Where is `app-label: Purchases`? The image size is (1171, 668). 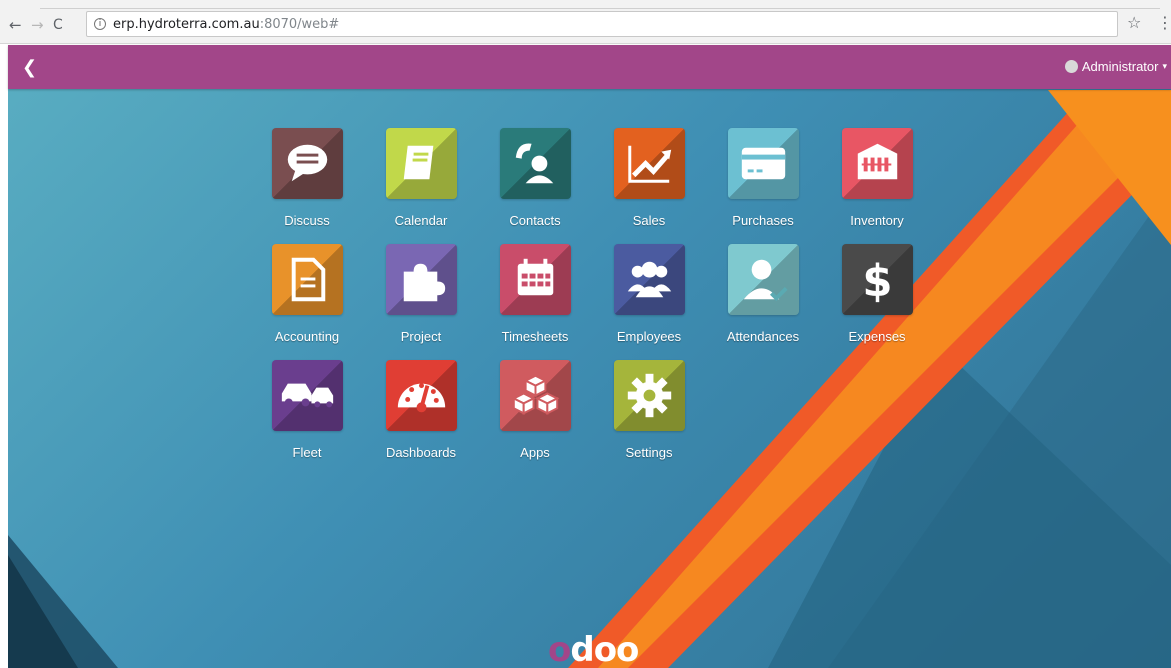
app-label: Purchases is located at coordinates (763, 220).